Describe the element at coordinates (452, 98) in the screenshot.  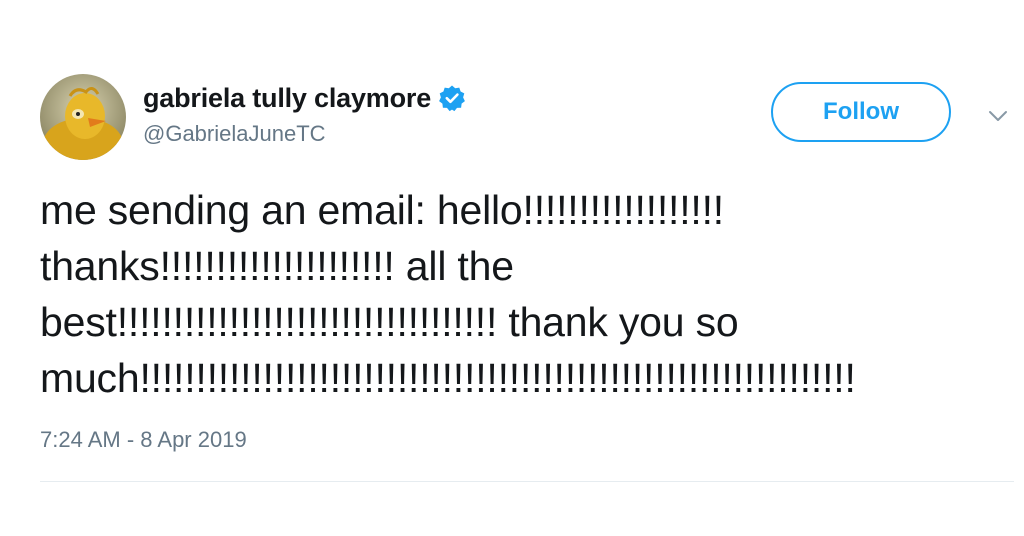
I see `verified-badge-icon` at that location.